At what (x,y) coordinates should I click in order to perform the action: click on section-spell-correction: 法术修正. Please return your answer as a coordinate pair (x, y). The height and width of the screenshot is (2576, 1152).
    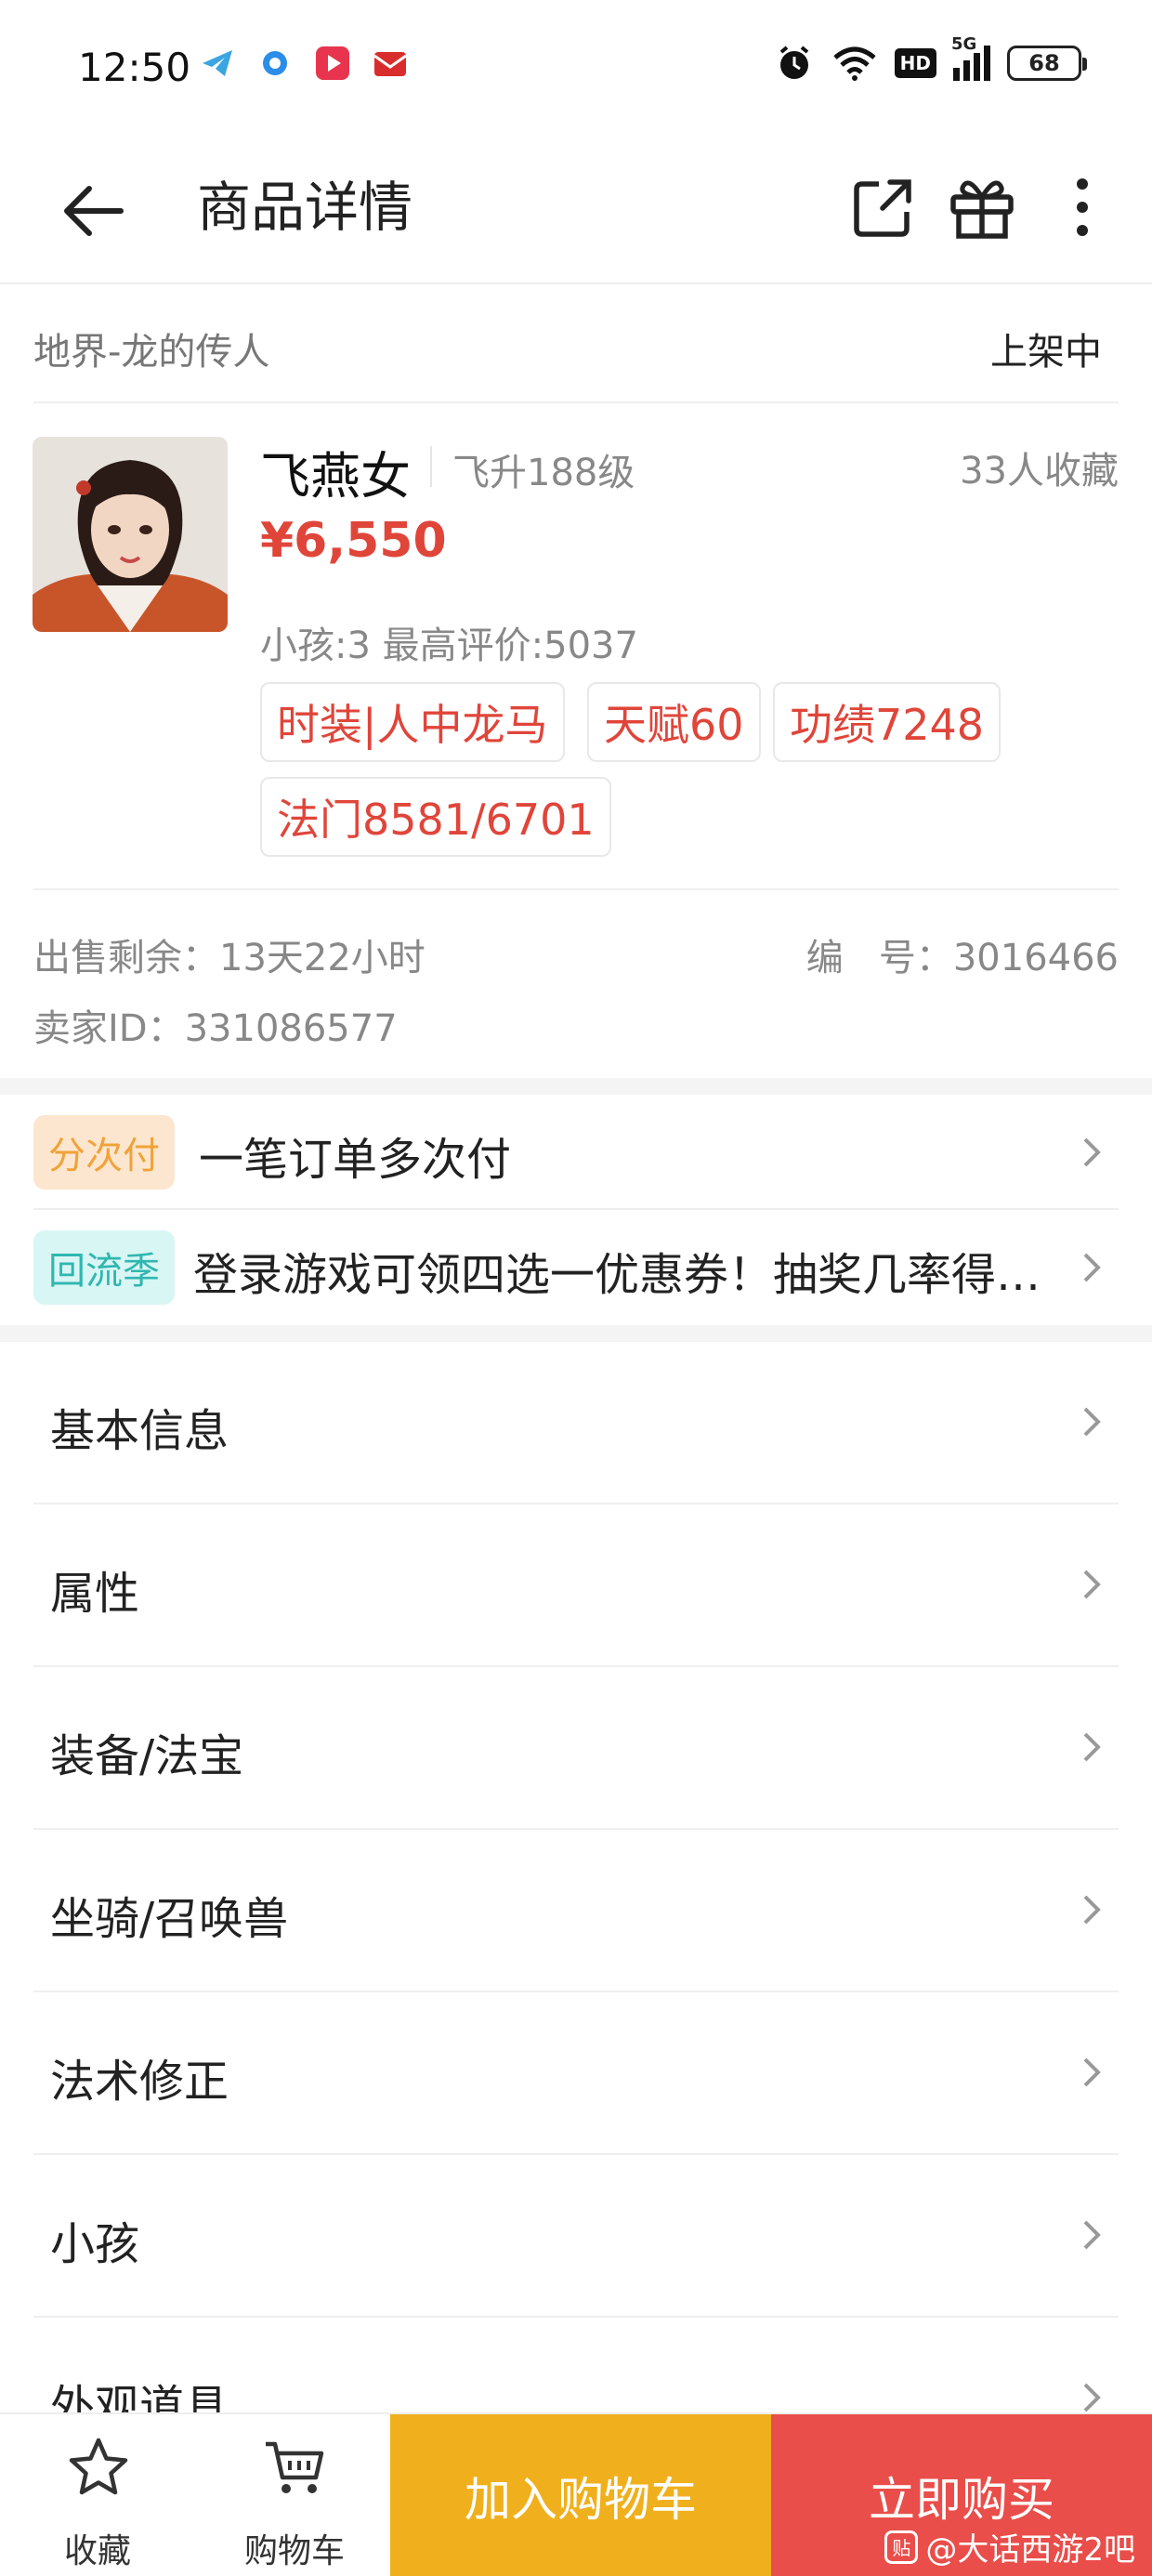
    Looking at the image, I should click on (576, 2073).